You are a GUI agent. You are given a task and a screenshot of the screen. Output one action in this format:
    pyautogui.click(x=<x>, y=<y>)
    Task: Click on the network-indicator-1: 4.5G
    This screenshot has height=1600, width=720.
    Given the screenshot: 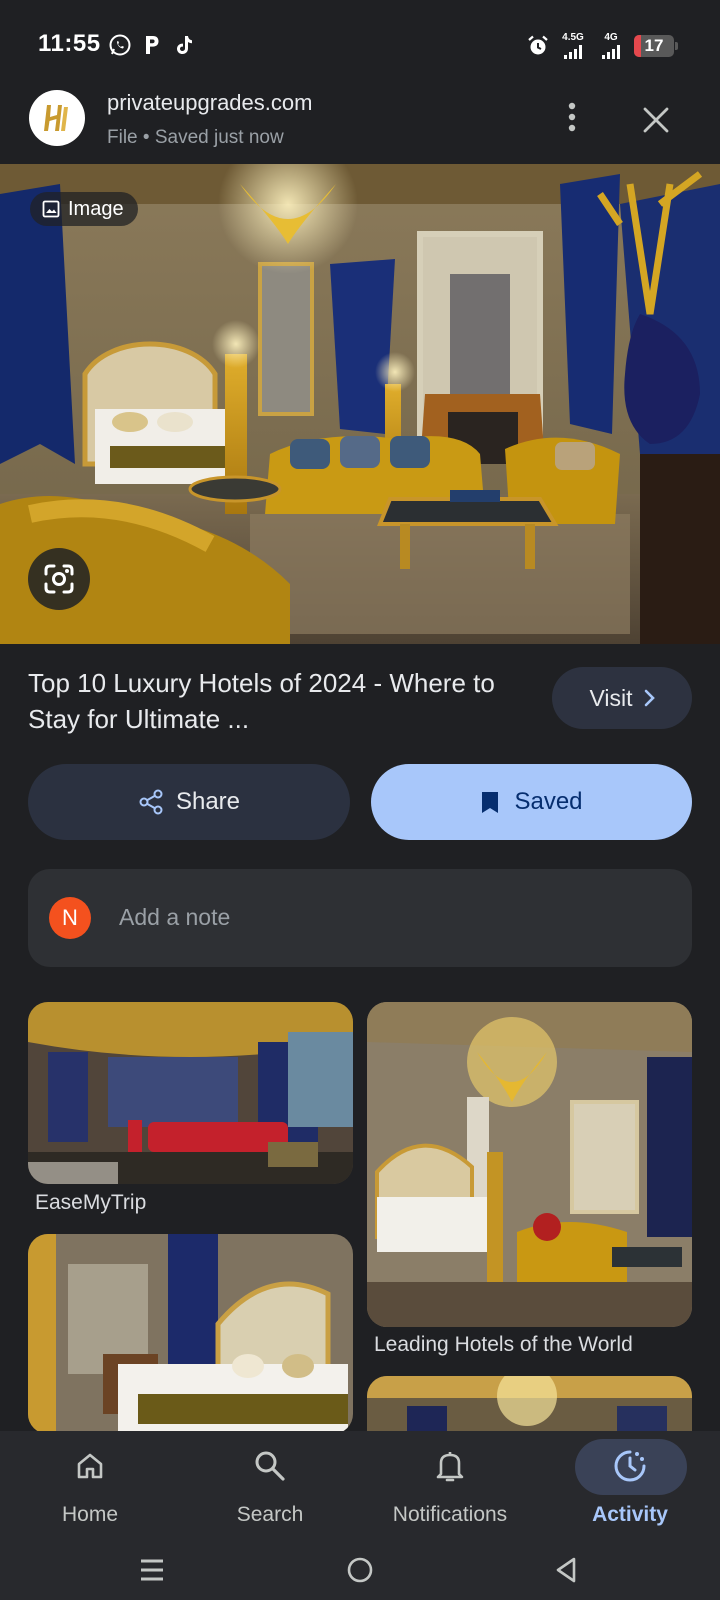 What is the action you would take?
    pyautogui.click(x=573, y=46)
    